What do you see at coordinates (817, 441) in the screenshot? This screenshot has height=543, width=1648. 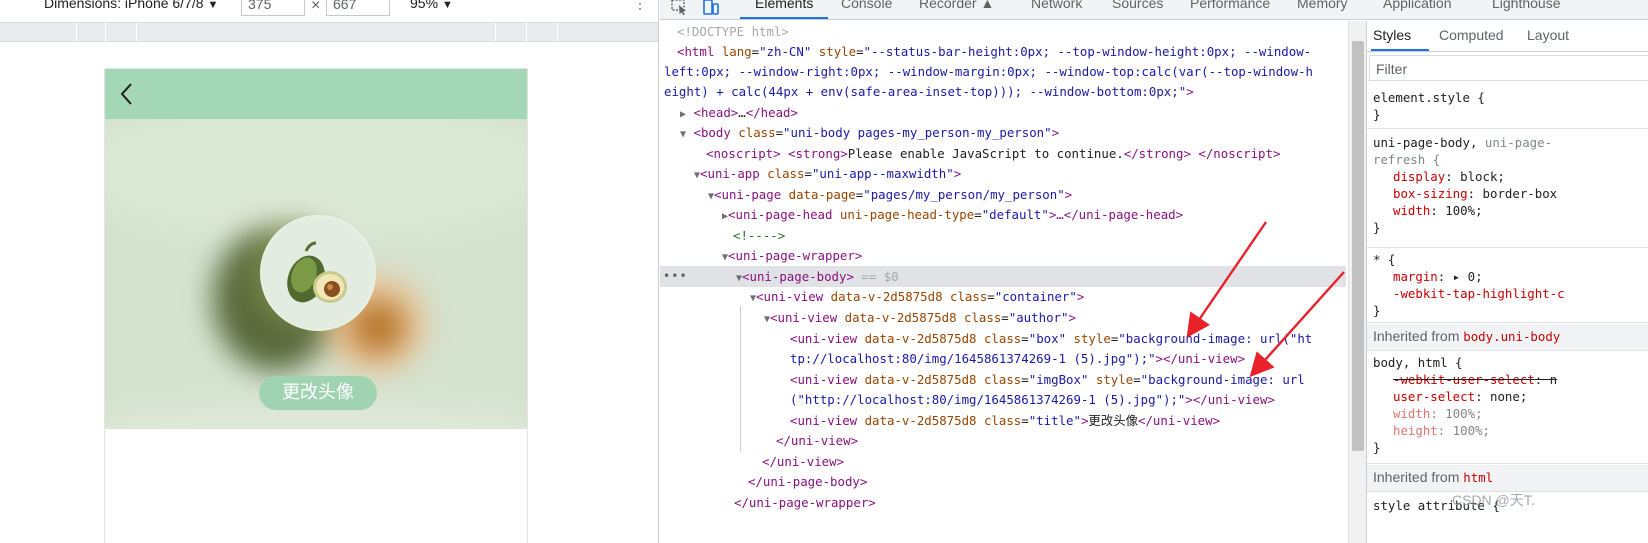 I see `dom-close-author: </uni-view>` at bounding box center [817, 441].